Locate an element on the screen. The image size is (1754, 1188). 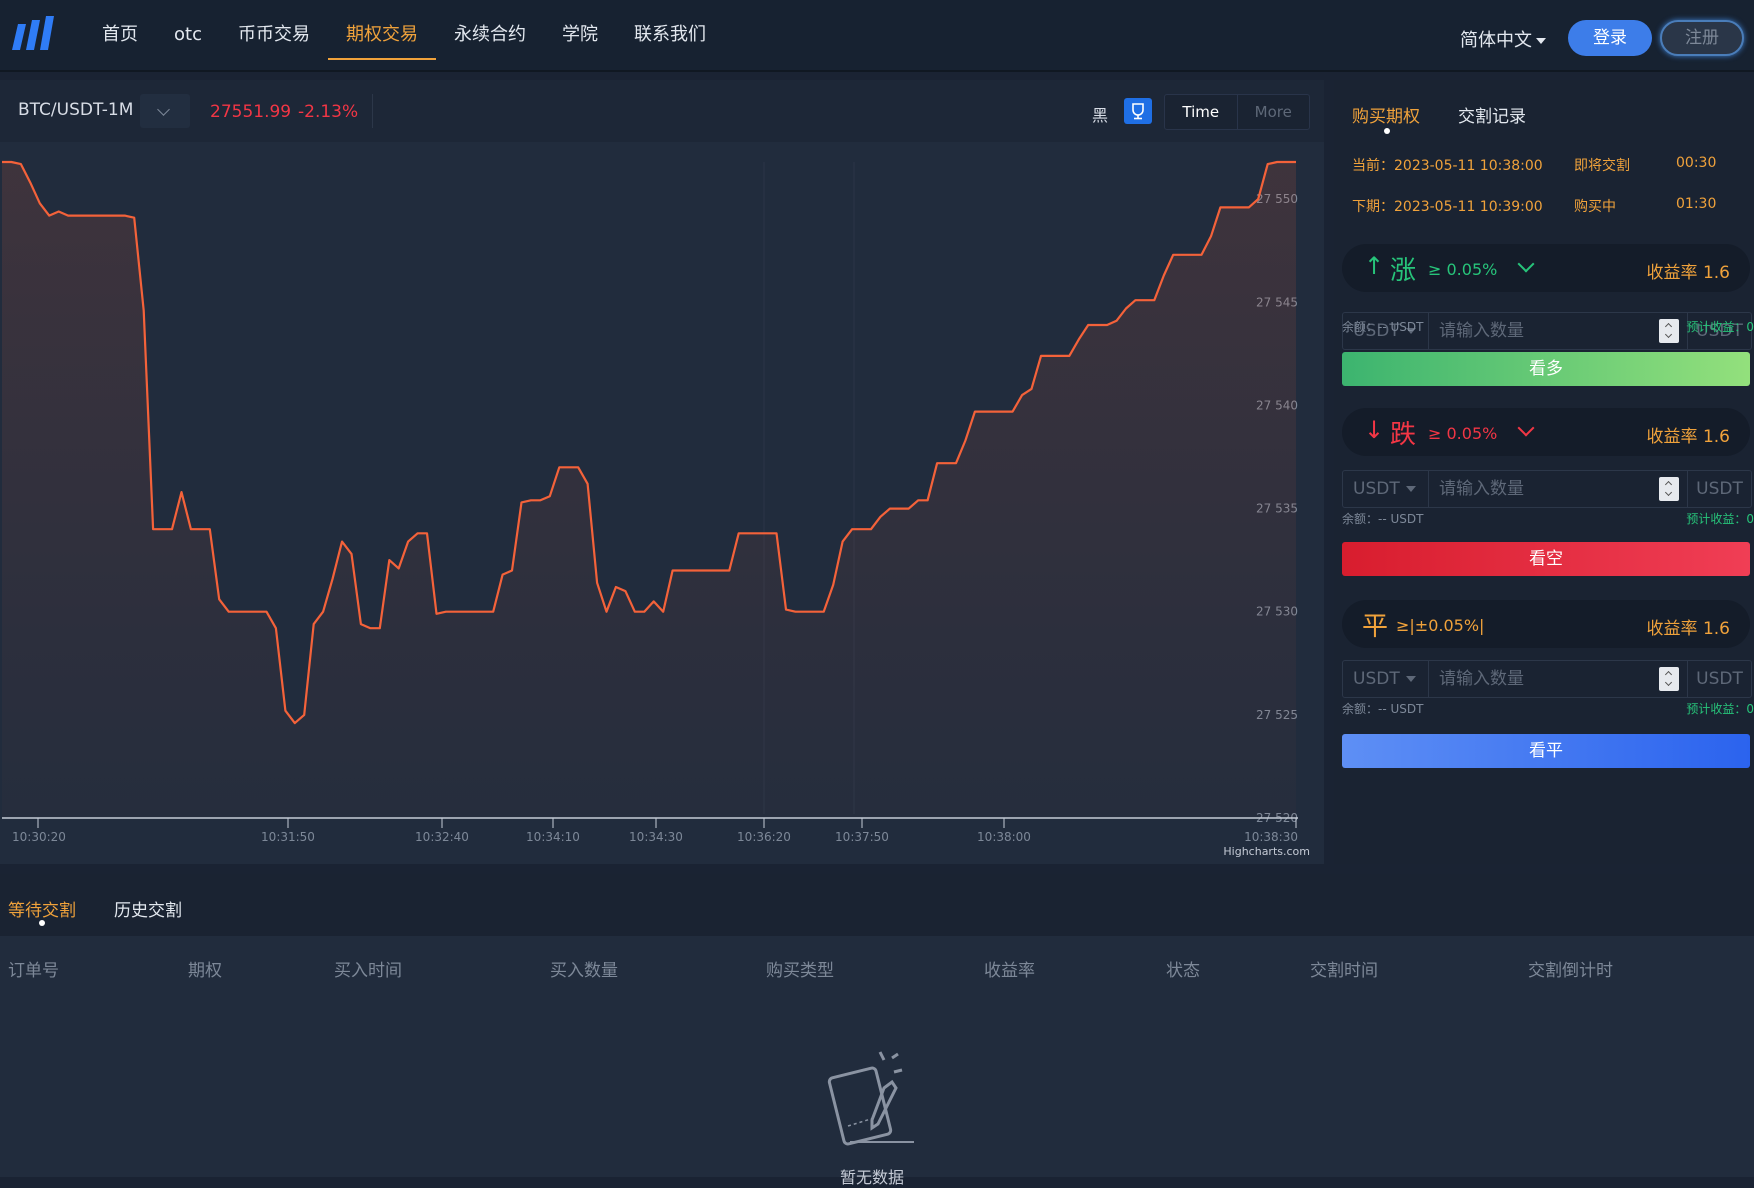
nav-options: 期权交易 is located at coordinates (381, 36).